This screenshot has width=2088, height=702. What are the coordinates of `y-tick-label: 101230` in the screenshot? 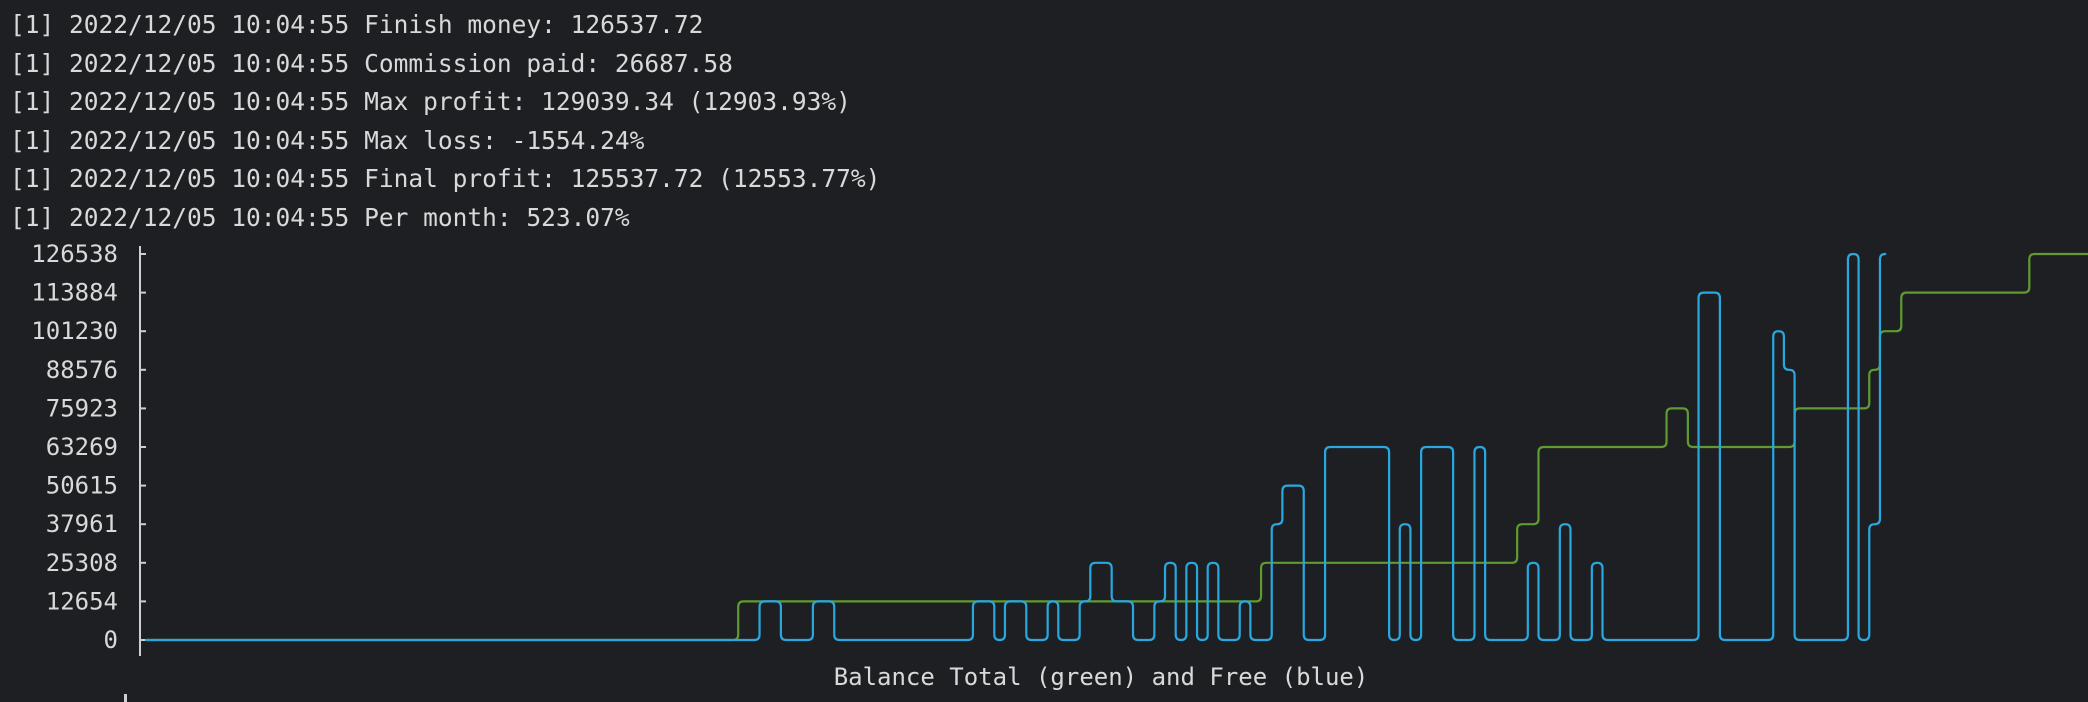 It's located at (74, 331).